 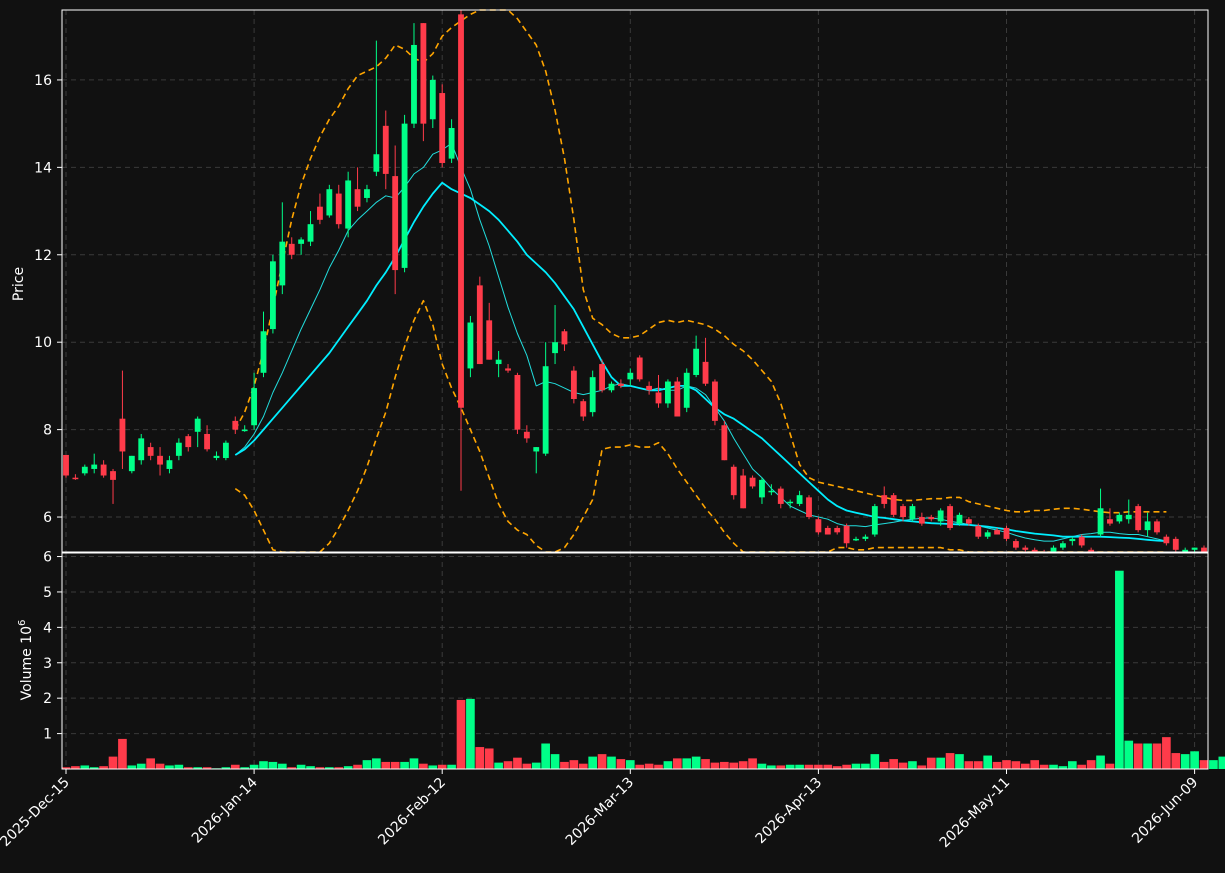 I want to click on volume-y-tick-label: 4, so click(x=47, y=628).